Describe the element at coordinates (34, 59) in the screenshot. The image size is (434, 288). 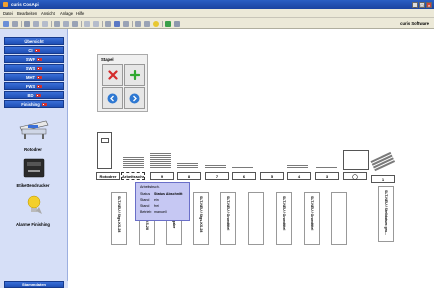
I see `sidebar-button-swf: SWF` at that location.